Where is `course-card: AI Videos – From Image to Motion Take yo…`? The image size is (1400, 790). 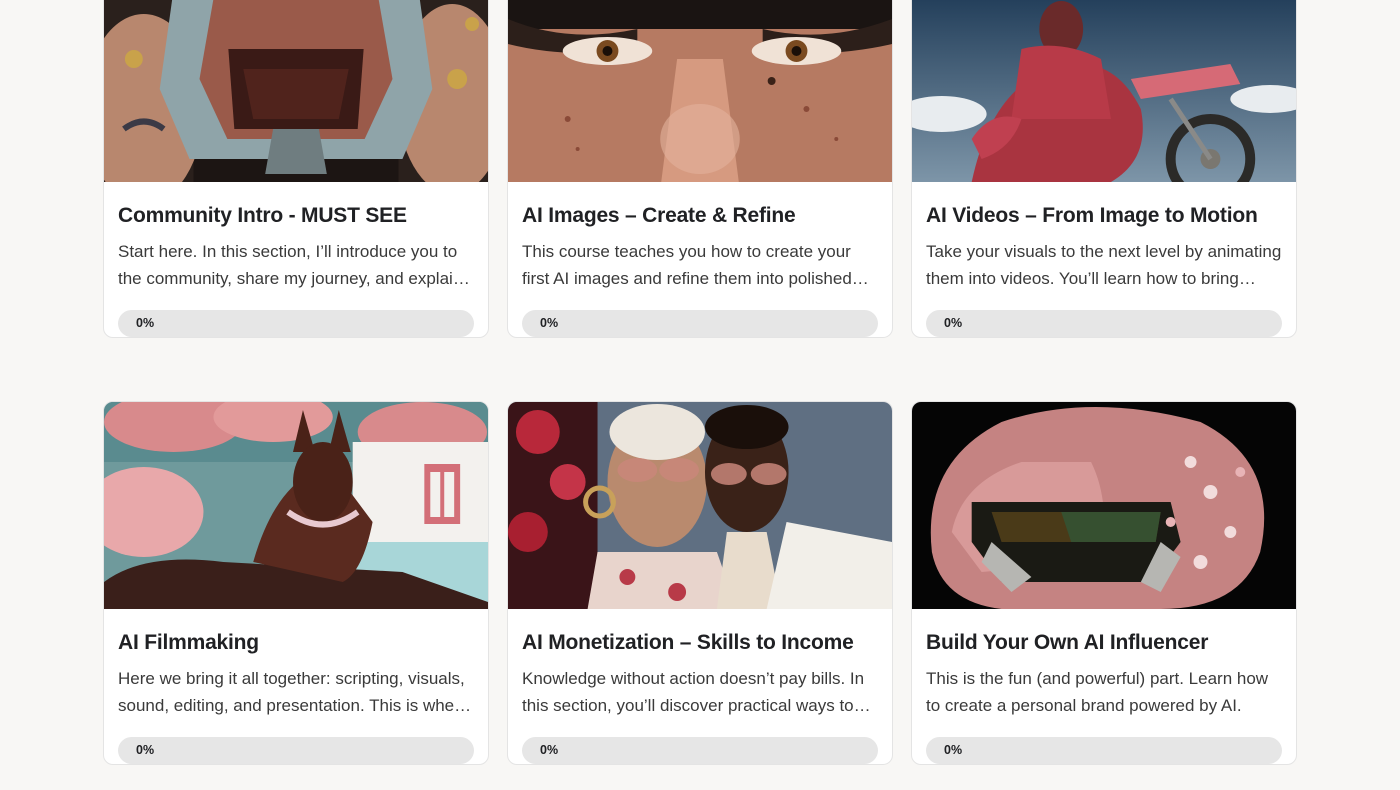 course-card: AI Videos – From Image to Motion Take yo… is located at coordinates (1104, 169).